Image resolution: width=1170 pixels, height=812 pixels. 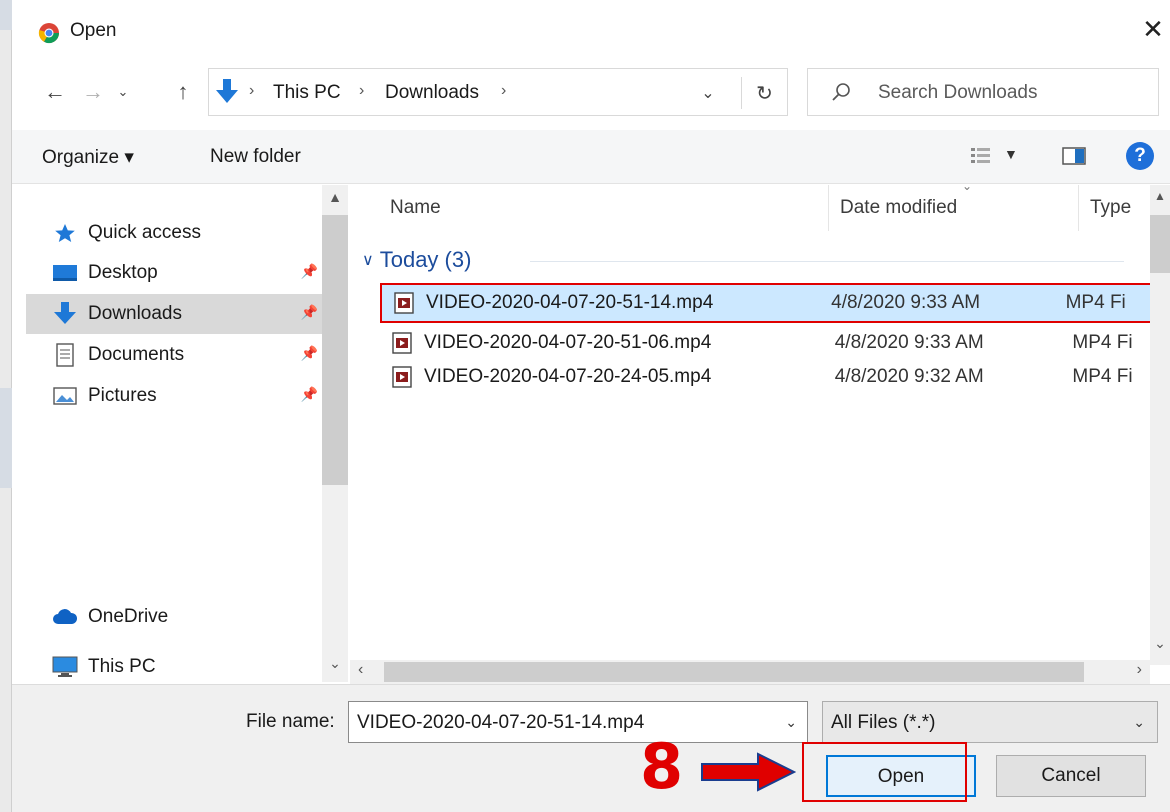 What do you see at coordinates (906, 302) in the screenshot?
I see `file-date: 4/8/2020 9:33 AM` at bounding box center [906, 302].